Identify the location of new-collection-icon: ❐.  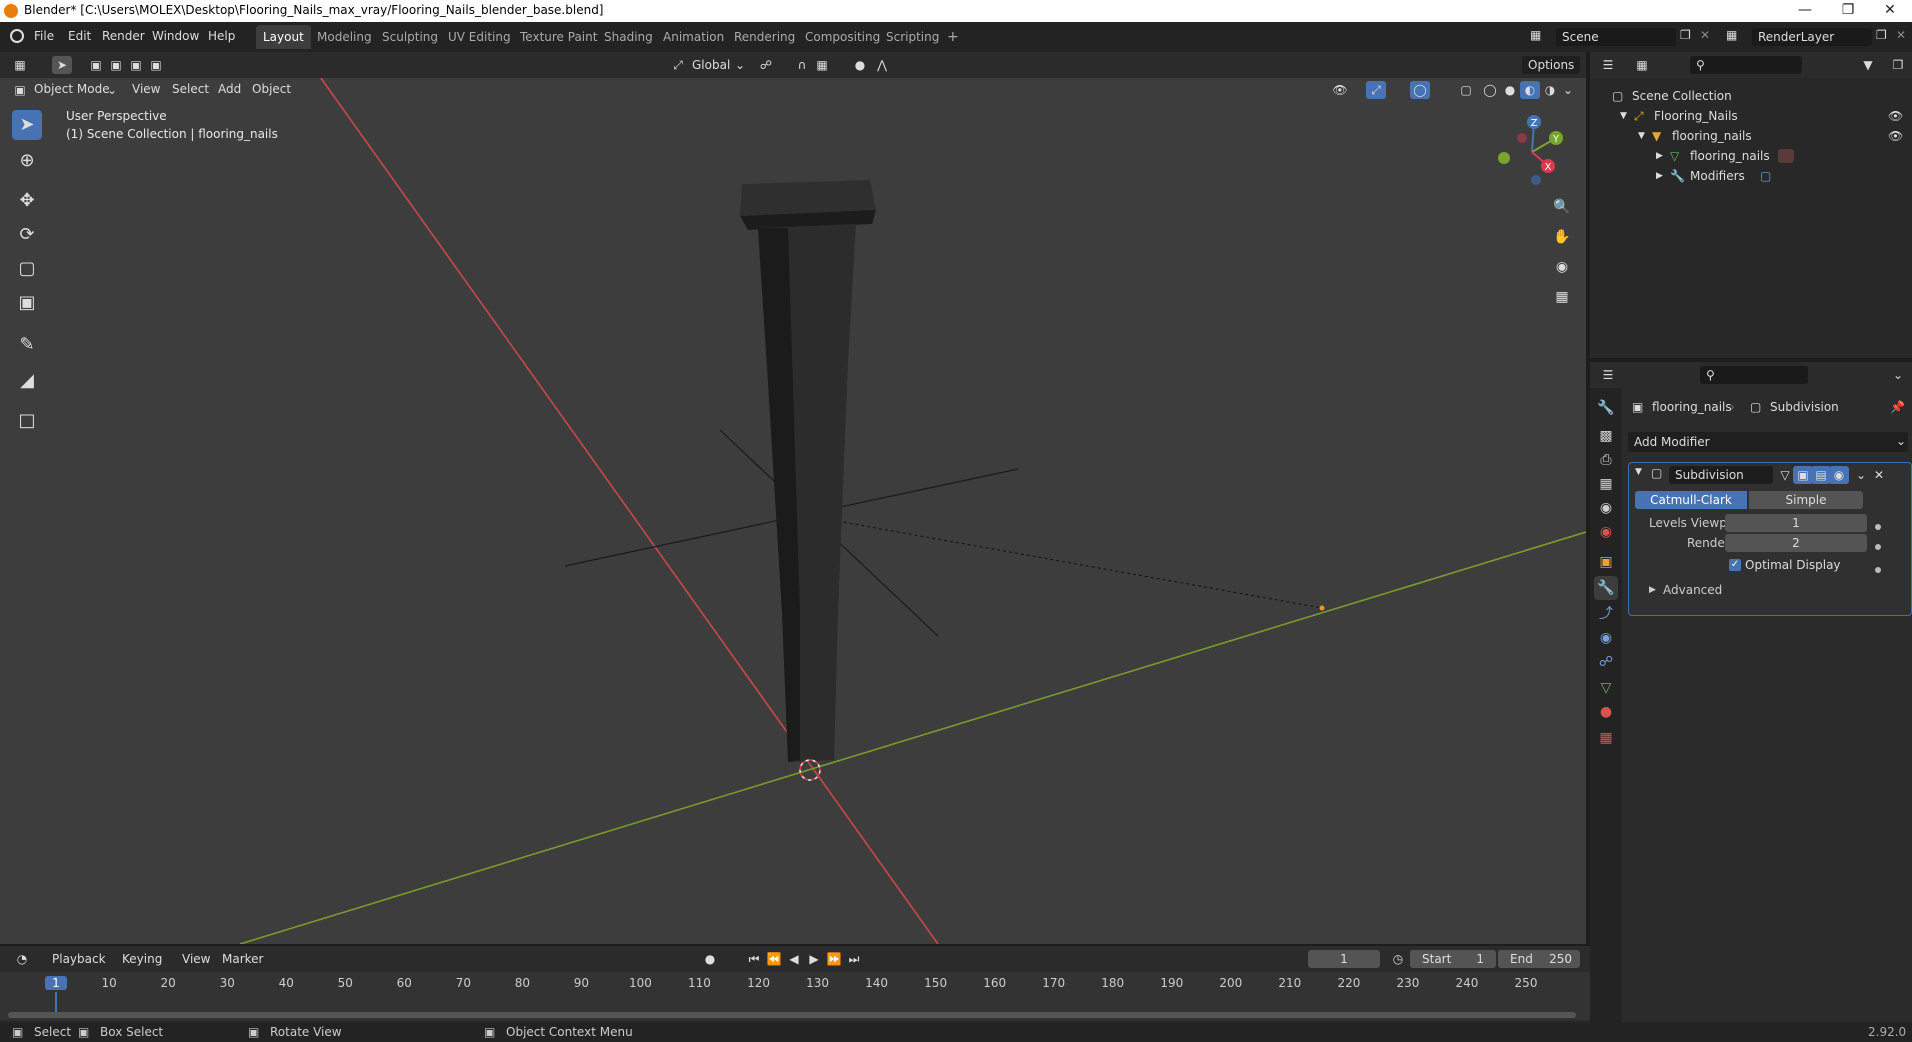
(1898, 65).